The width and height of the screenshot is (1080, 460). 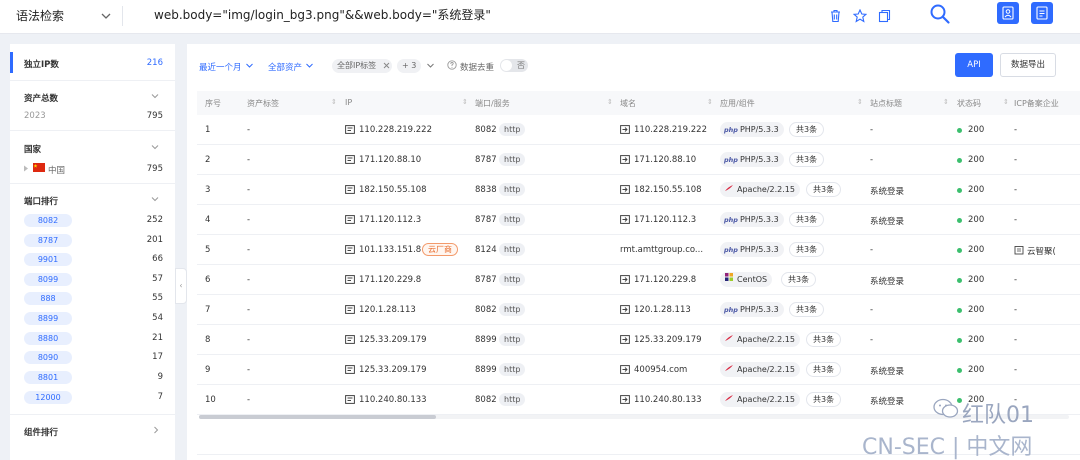 I want to click on country-label: 国家, so click(x=32, y=149).